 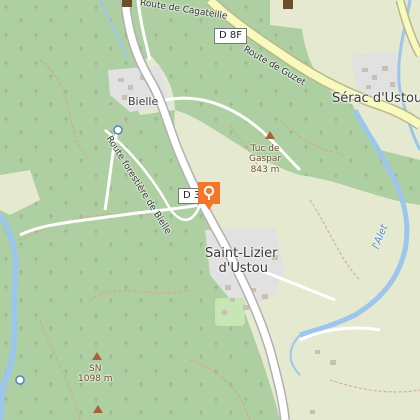 I want to click on d8f-shield: D 8F, so click(x=230, y=36).